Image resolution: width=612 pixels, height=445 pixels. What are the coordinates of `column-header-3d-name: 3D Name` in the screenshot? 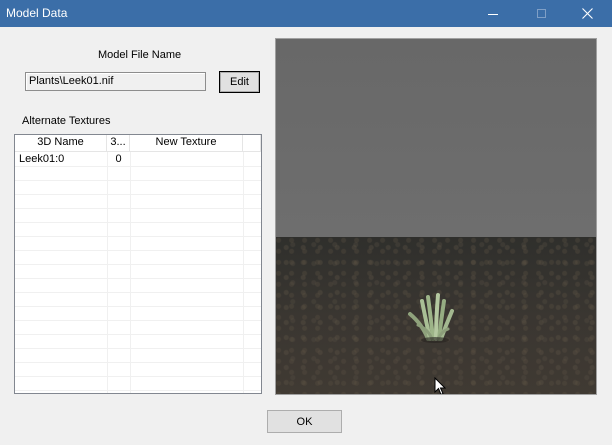 It's located at (61, 143).